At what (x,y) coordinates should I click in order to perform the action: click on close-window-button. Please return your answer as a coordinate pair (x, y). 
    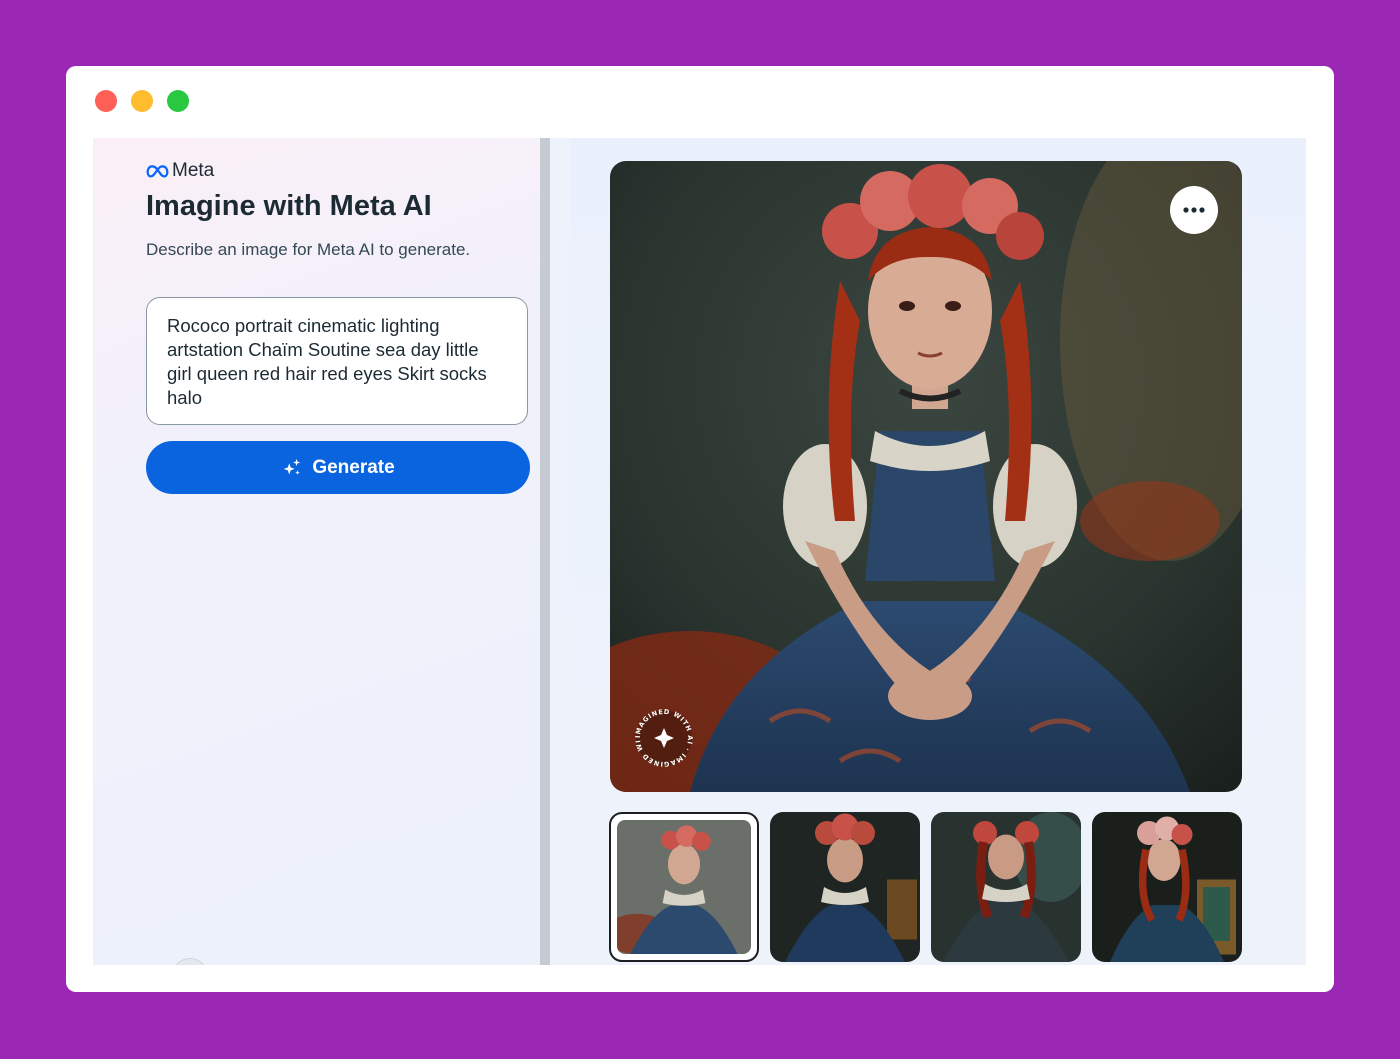
    Looking at the image, I should click on (106, 101).